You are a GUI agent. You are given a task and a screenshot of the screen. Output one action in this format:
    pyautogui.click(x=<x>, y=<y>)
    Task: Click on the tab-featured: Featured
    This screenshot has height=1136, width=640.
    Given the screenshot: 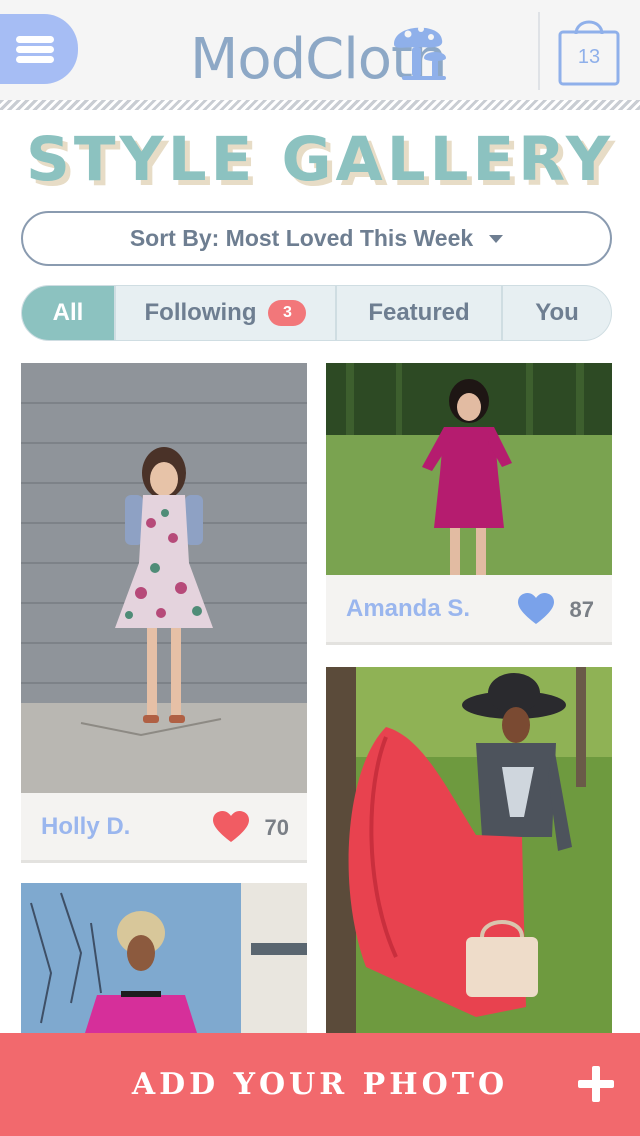 What is the action you would take?
    pyautogui.click(x=418, y=313)
    